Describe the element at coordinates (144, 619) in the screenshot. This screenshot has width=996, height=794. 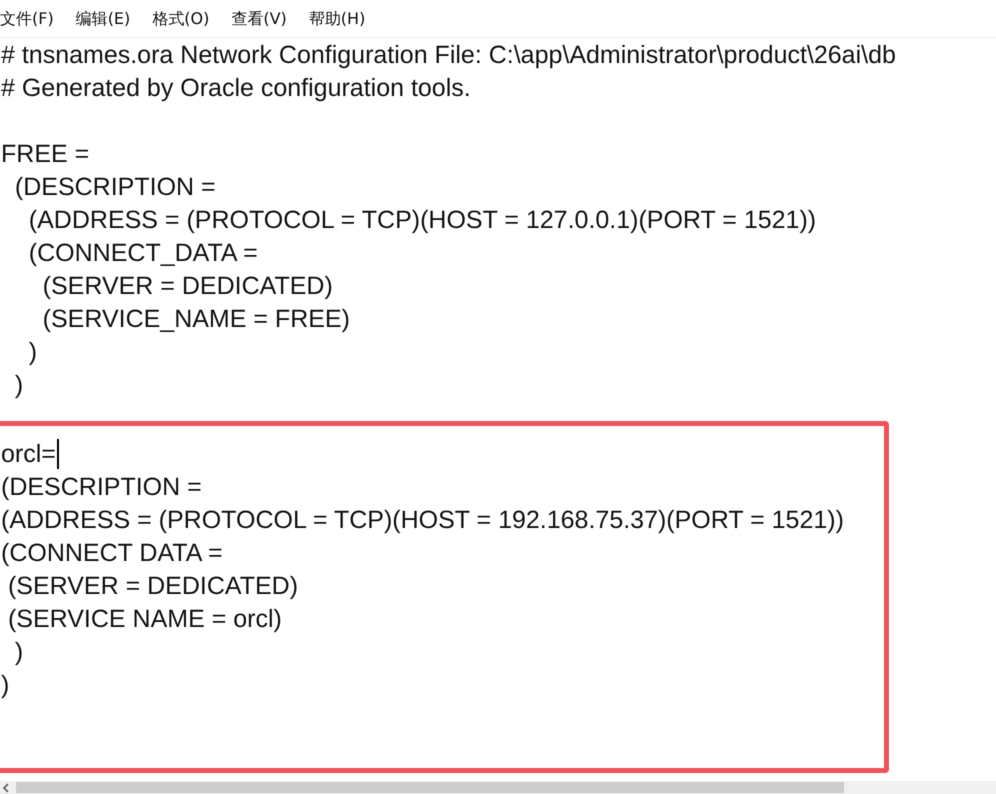
I see `text-line: (SERVICE NAME = orcl)` at that location.